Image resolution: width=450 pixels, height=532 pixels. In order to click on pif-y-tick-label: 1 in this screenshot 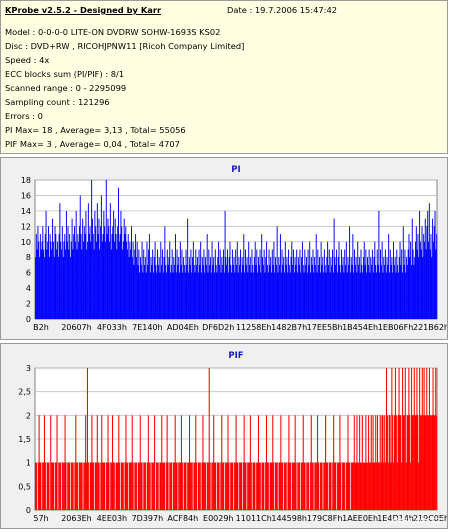, I will do `click(28, 463)`.